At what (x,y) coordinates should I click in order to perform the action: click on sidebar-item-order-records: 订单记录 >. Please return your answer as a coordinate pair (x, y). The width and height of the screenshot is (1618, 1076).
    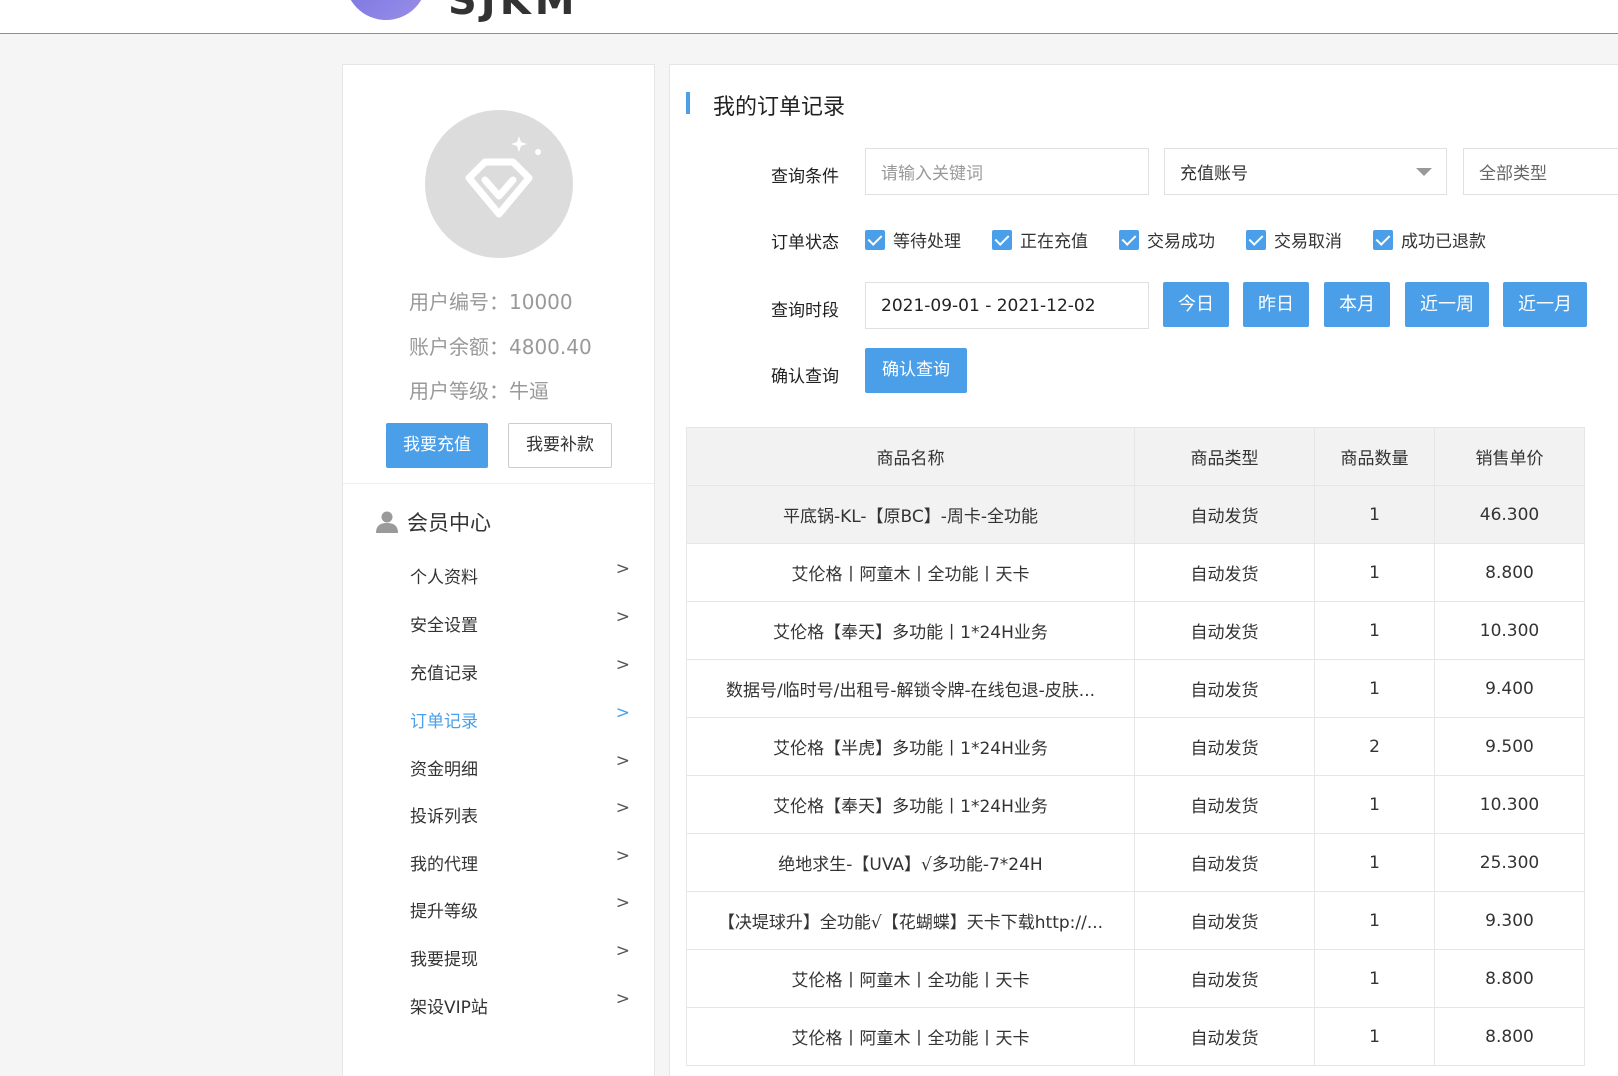
    Looking at the image, I should click on (520, 720).